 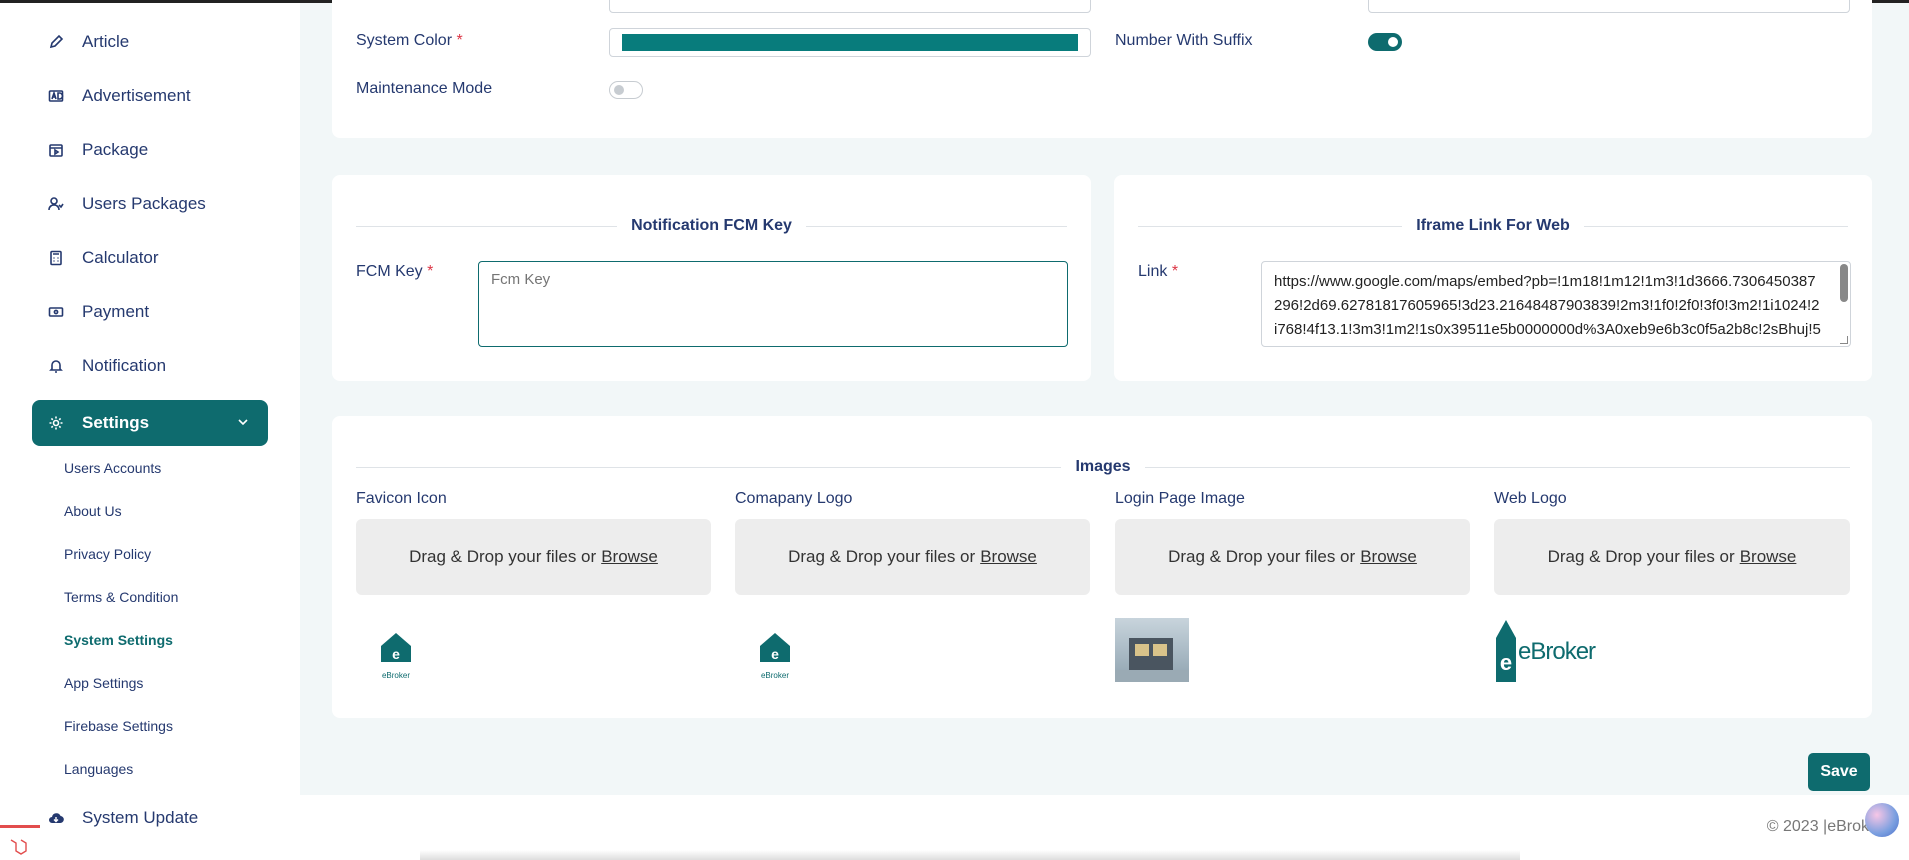 What do you see at coordinates (124, 365) in the screenshot?
I see `sidebar-item-label: Notification` at bounding box center [124, 365].